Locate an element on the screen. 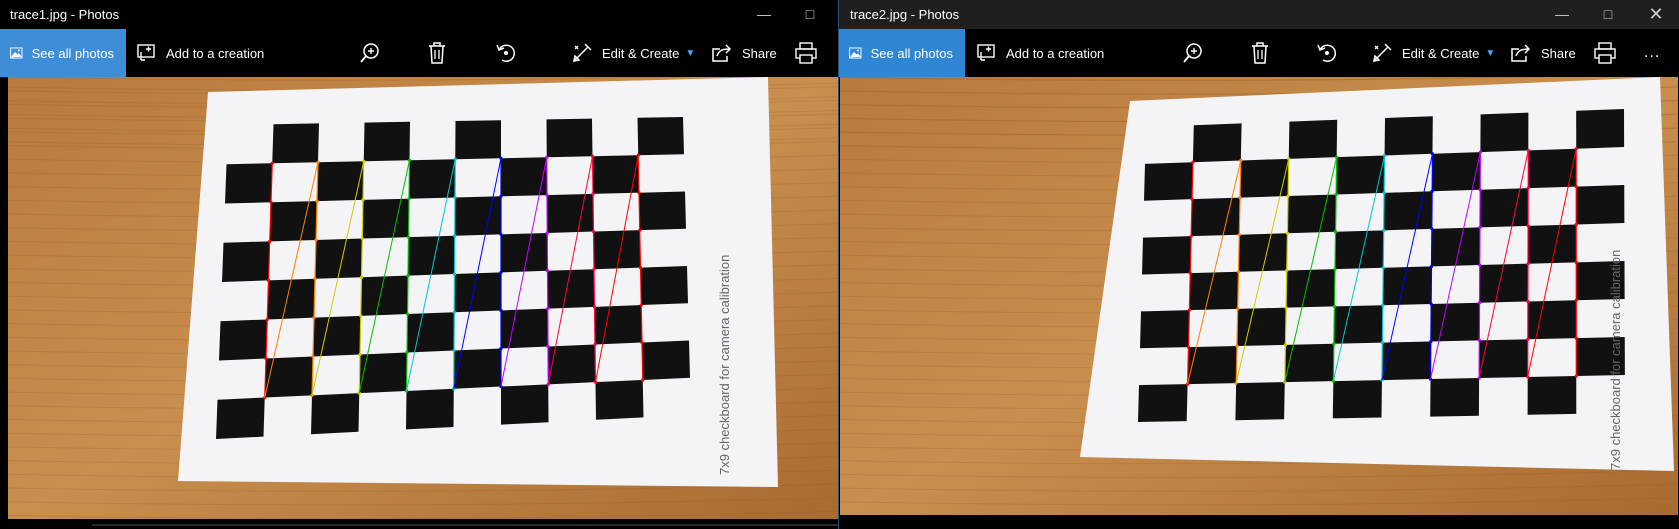 This screenshot has height=529, width=1679. edit-create-label: Edit & Create is located at coordinates (1441, 53).